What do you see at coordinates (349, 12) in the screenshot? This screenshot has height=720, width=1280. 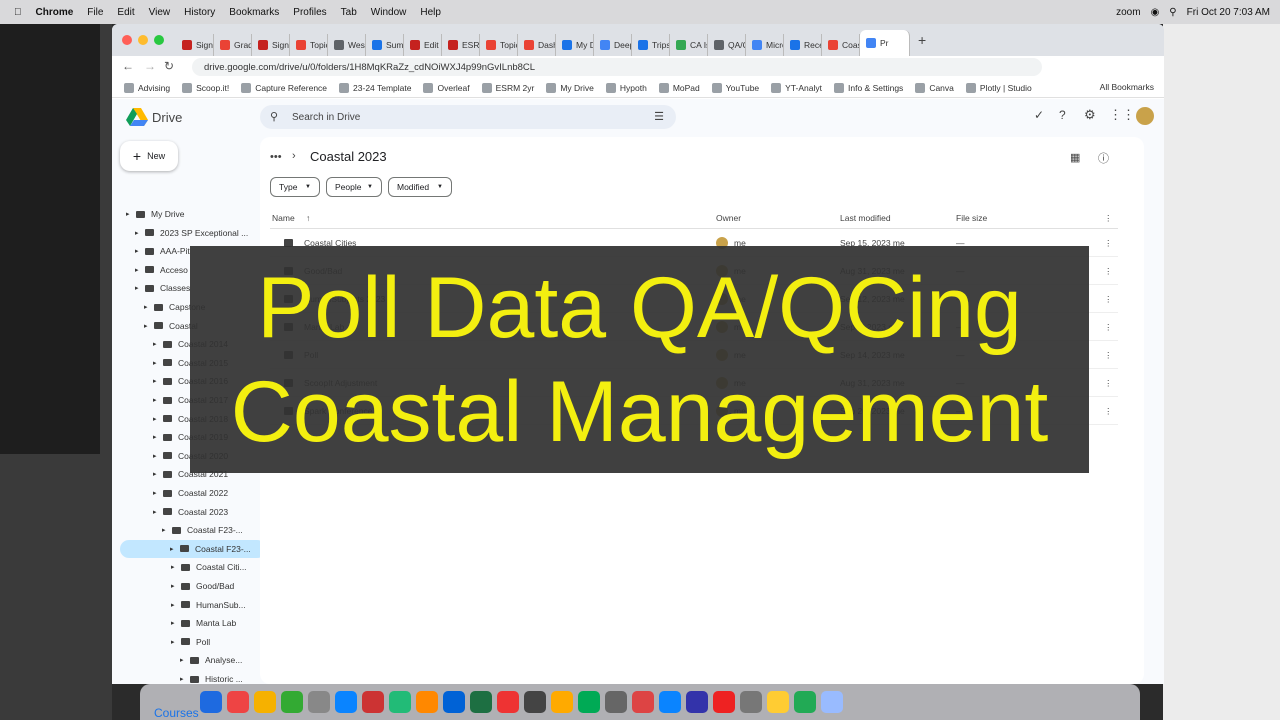 I see `menu-tab: Tab` at bounding box center [349, 12].